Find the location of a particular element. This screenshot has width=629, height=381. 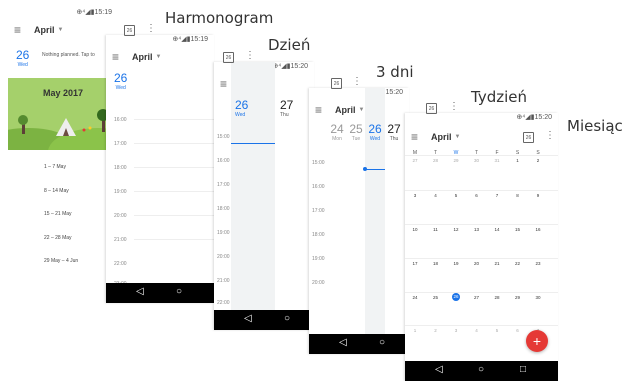

time-label: 17:00 is located at coordinates (223, 185).